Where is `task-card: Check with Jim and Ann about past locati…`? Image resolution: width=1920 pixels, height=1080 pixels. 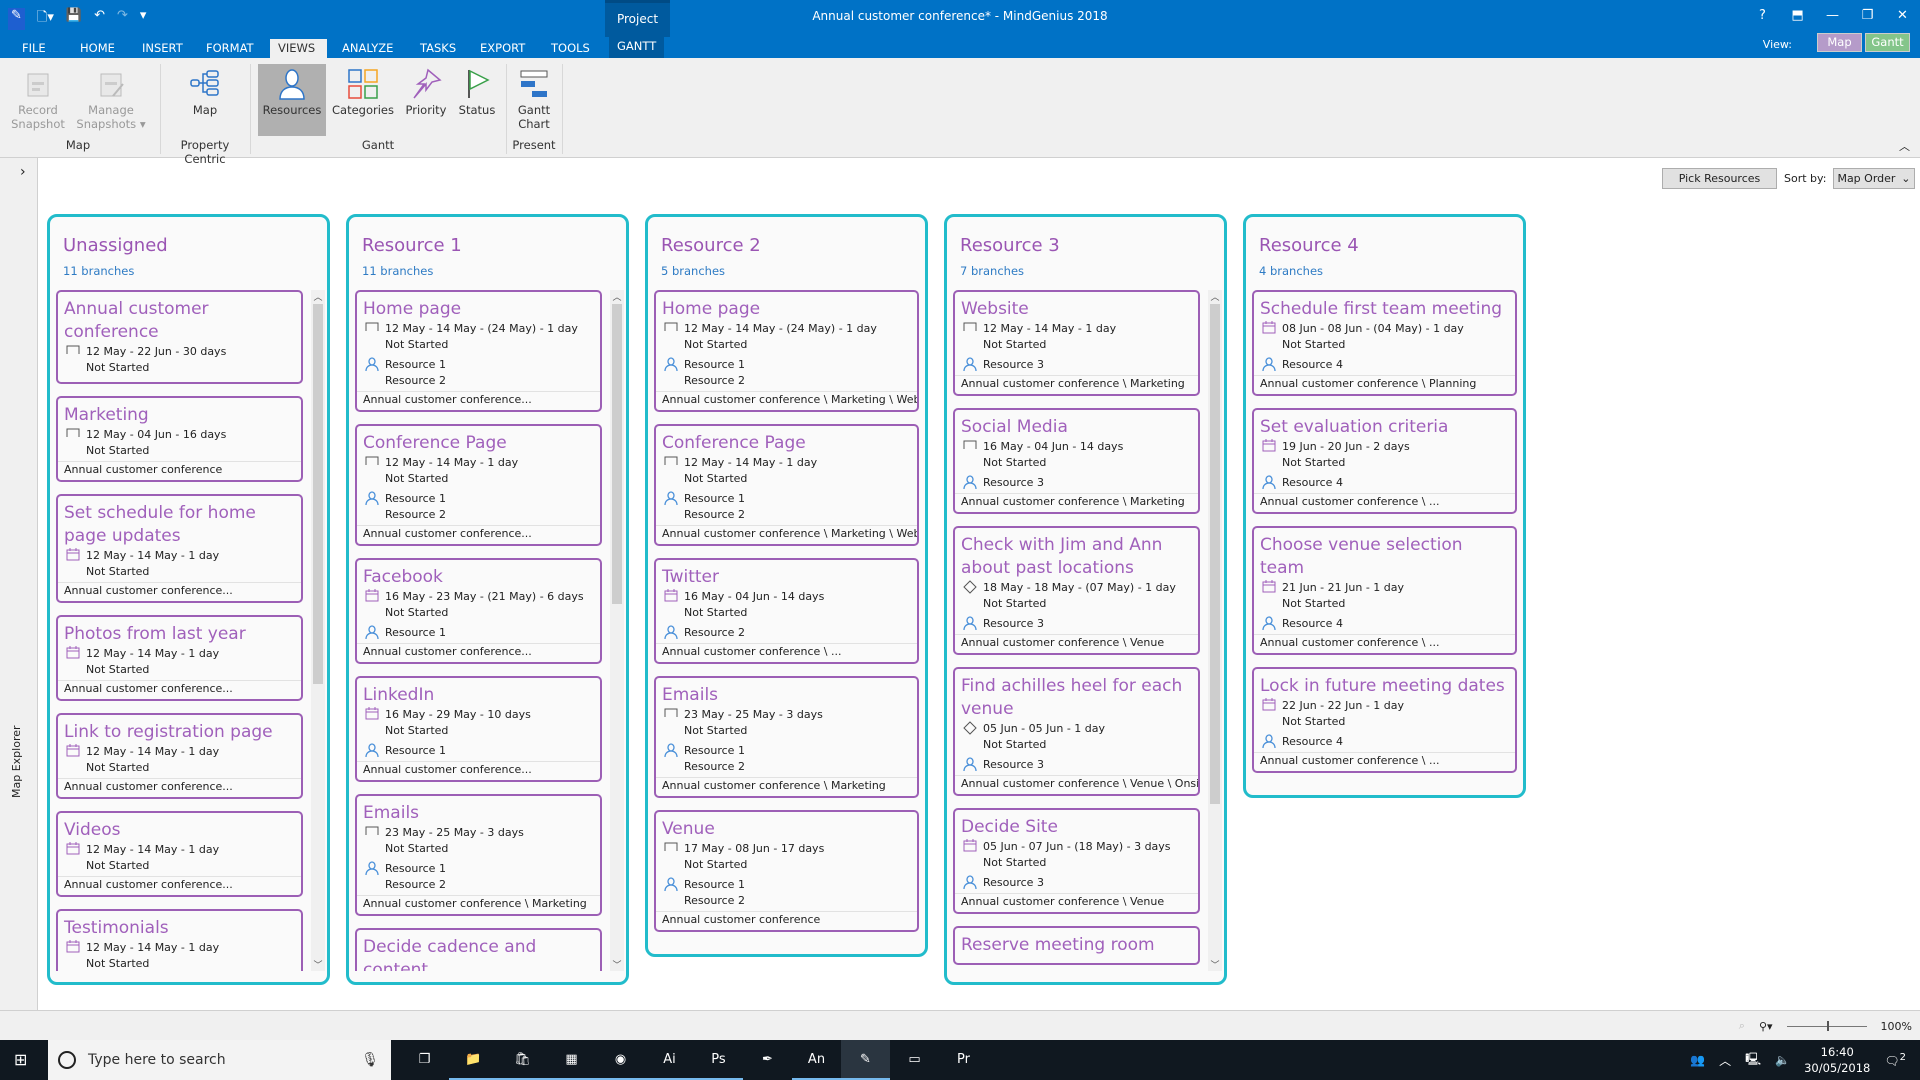
task-card: Check with Jim and Ann about past locati… is located at coordinates (1076, 590).